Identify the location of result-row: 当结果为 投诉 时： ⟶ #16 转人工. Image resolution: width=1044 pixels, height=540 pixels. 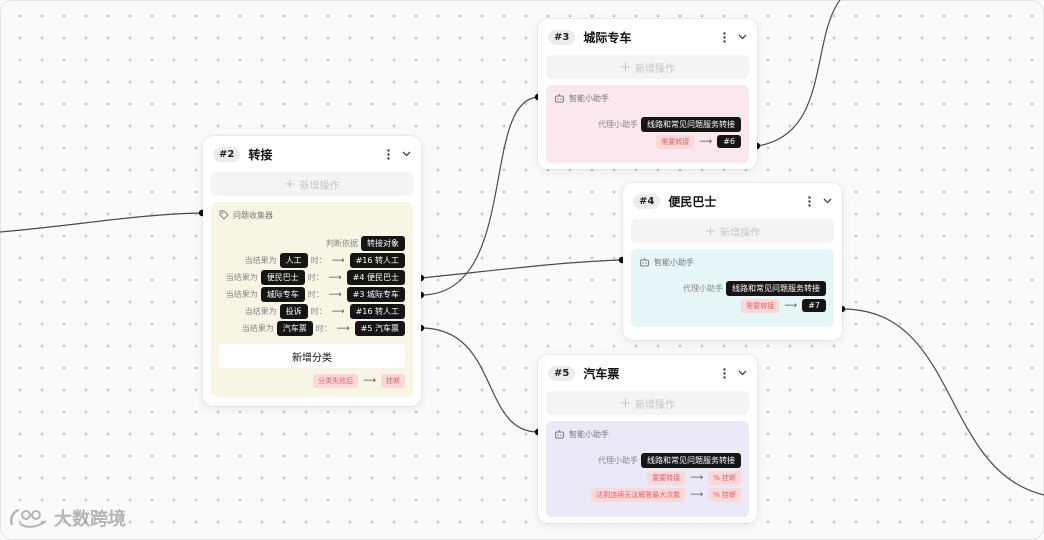
(312, 311).